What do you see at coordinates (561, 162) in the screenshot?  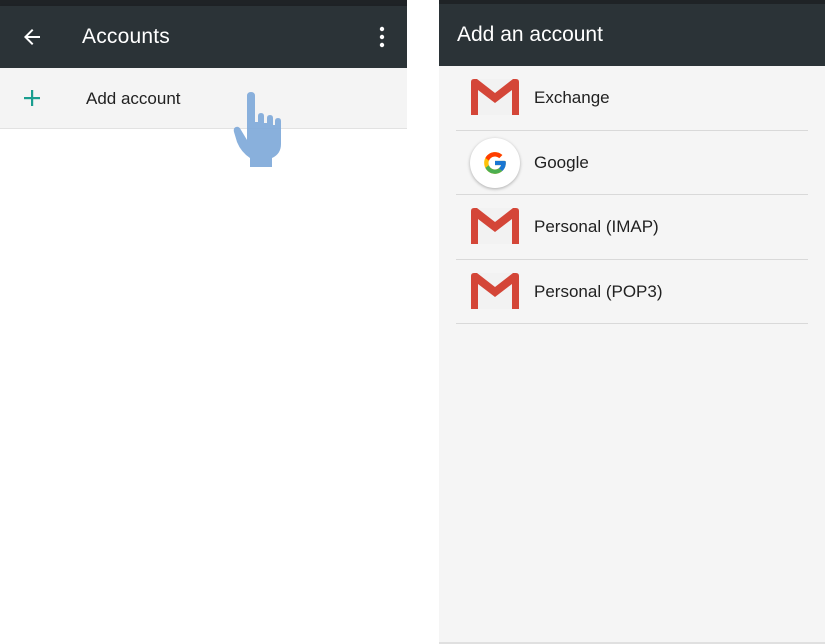 I see `account-option-label: Google` at bounding box center [561, 162].